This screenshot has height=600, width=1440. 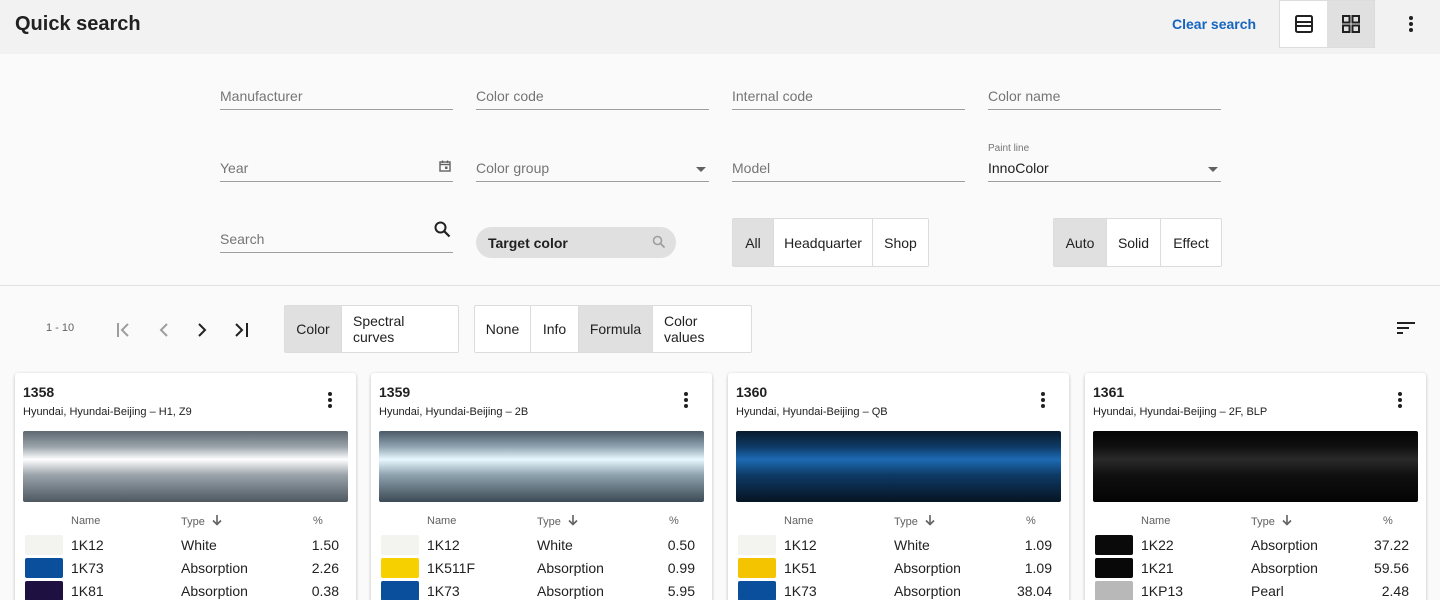 I want to click on paint-line-label: Paint line, so click(x=1009, y=148).